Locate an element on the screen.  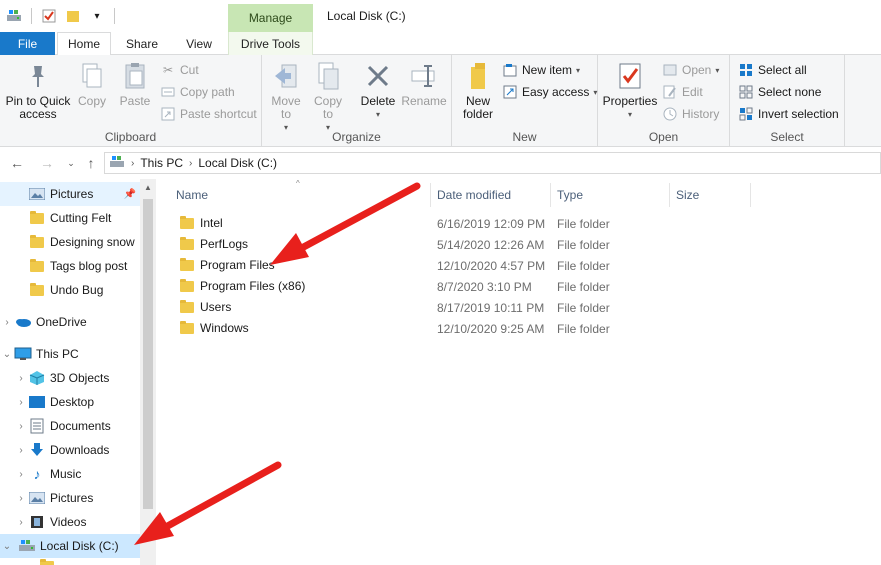
tab-share: Share is located at coordinates (142, 43).